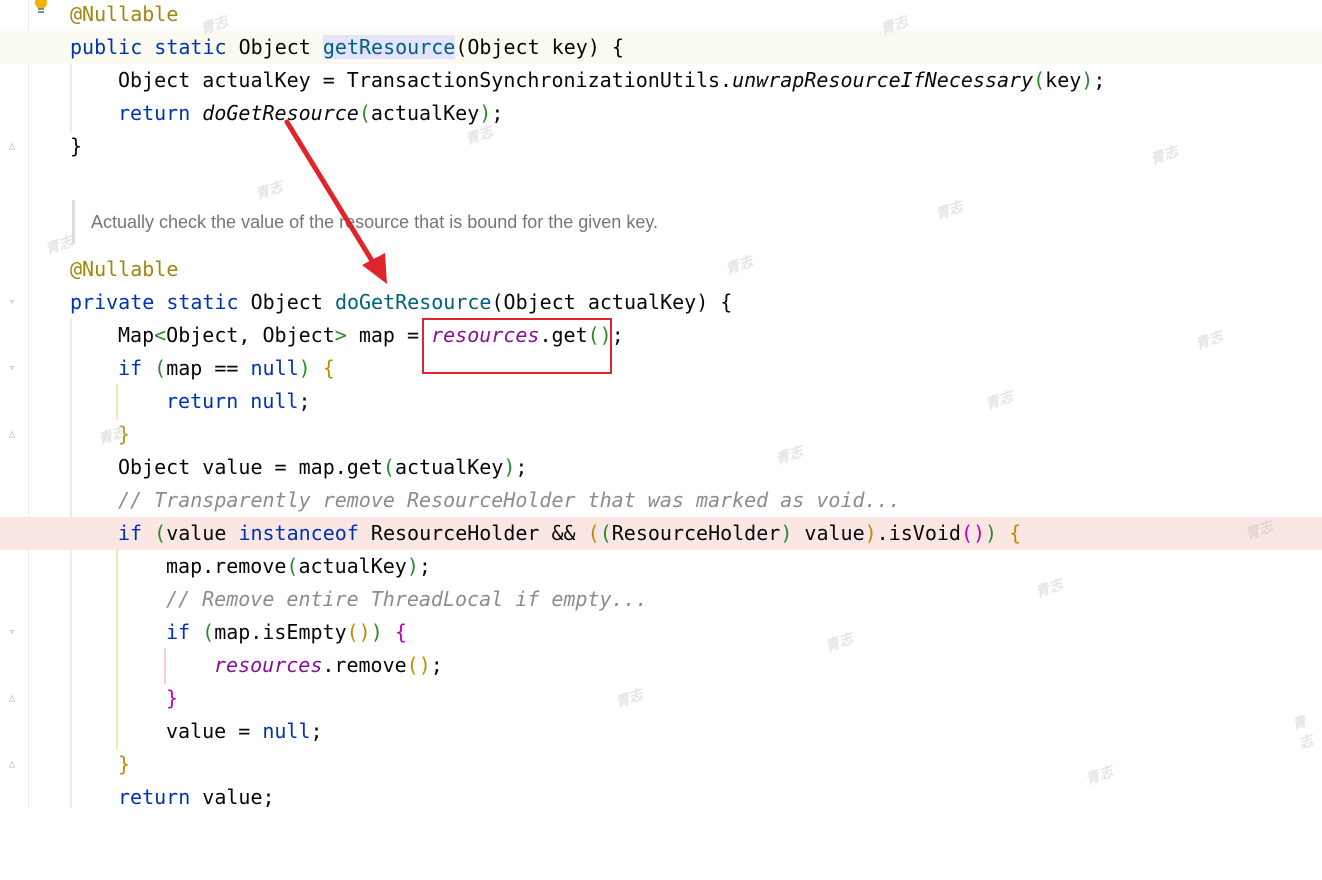 Image resolution: width=1322 pixels, height=880 pixels. Describe the element at coordinates (374, 268) in the screenshot. I see `arrowhead-icon` at that location.